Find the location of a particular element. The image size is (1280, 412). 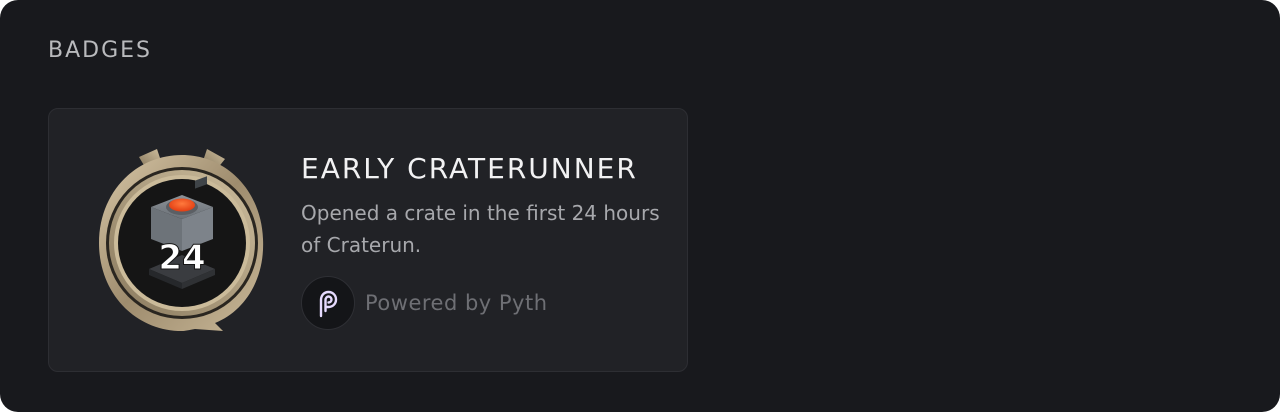

medal-number: 24 is located at coordinates (181, 258).